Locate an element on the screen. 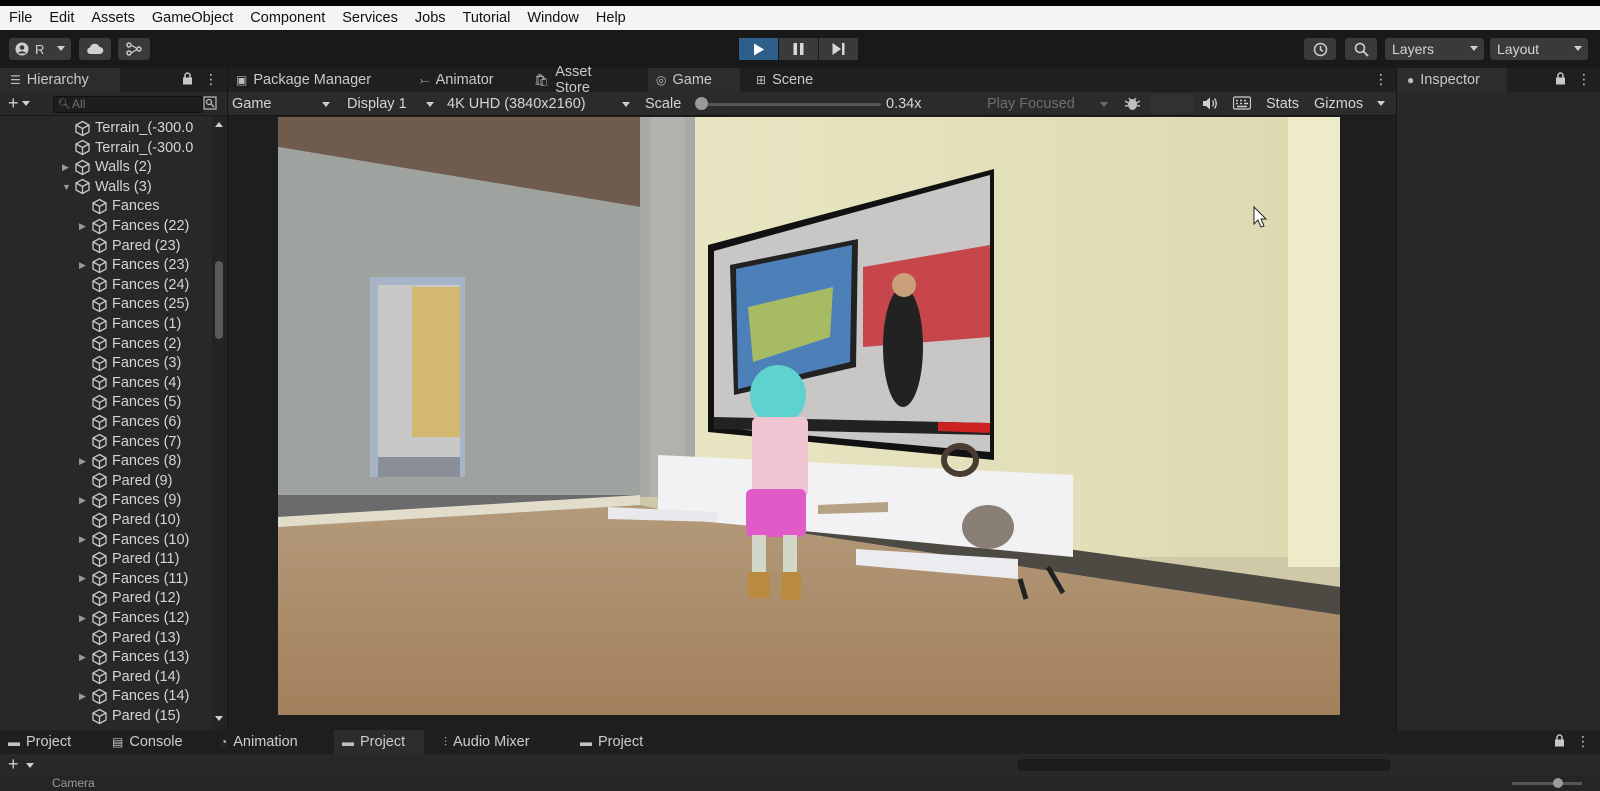 Image resolution: width=1600 pixels, height=791 pixels. scrollbar-thumb is located at coordinates (219, 300).